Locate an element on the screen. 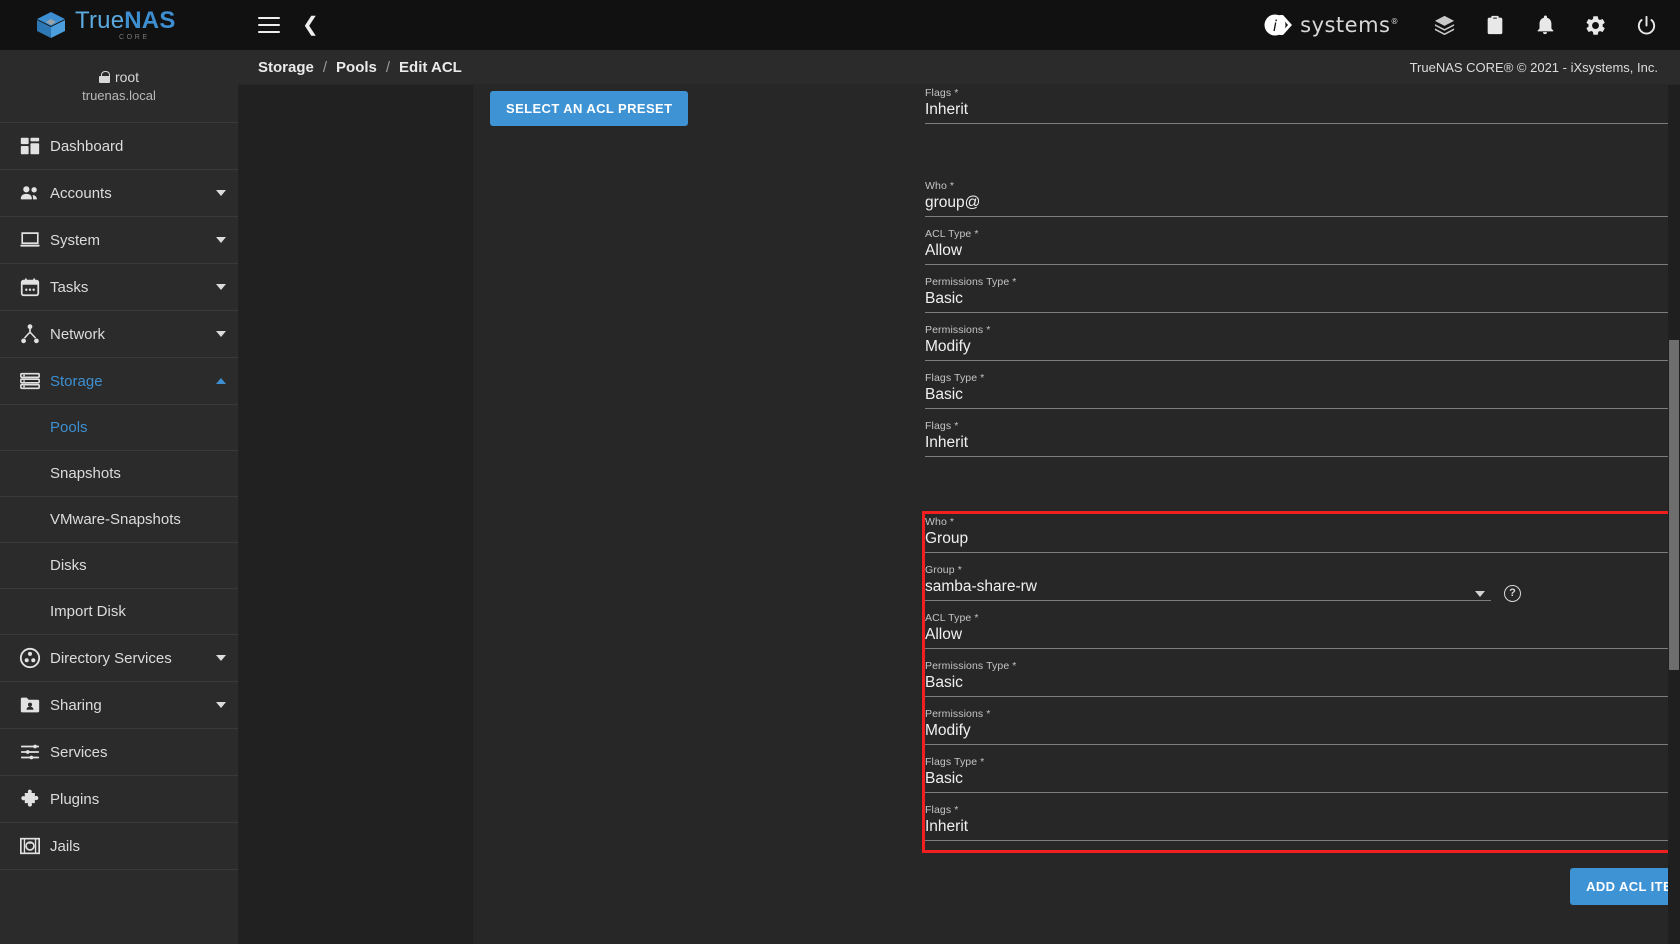 The image size is (1680, 944). sidebar-subitem-label: Import Disk is located at coordinates (88, 611).